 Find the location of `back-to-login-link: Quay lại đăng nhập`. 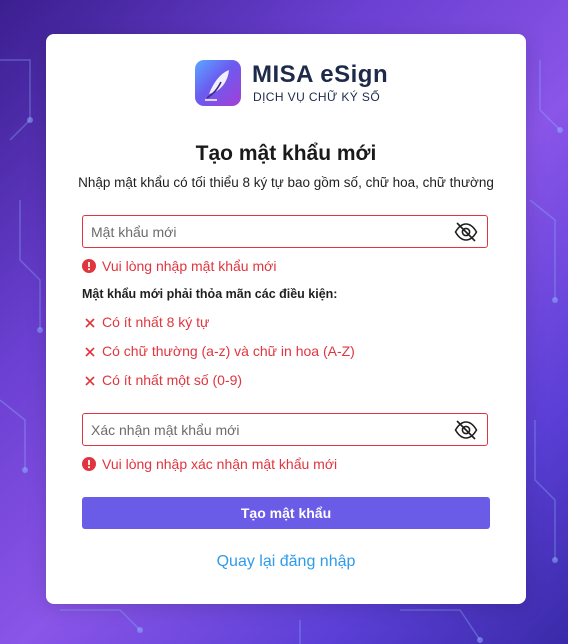

back-to-login-link: Quay lại đăng nhập is located at coordinates (286, 562).